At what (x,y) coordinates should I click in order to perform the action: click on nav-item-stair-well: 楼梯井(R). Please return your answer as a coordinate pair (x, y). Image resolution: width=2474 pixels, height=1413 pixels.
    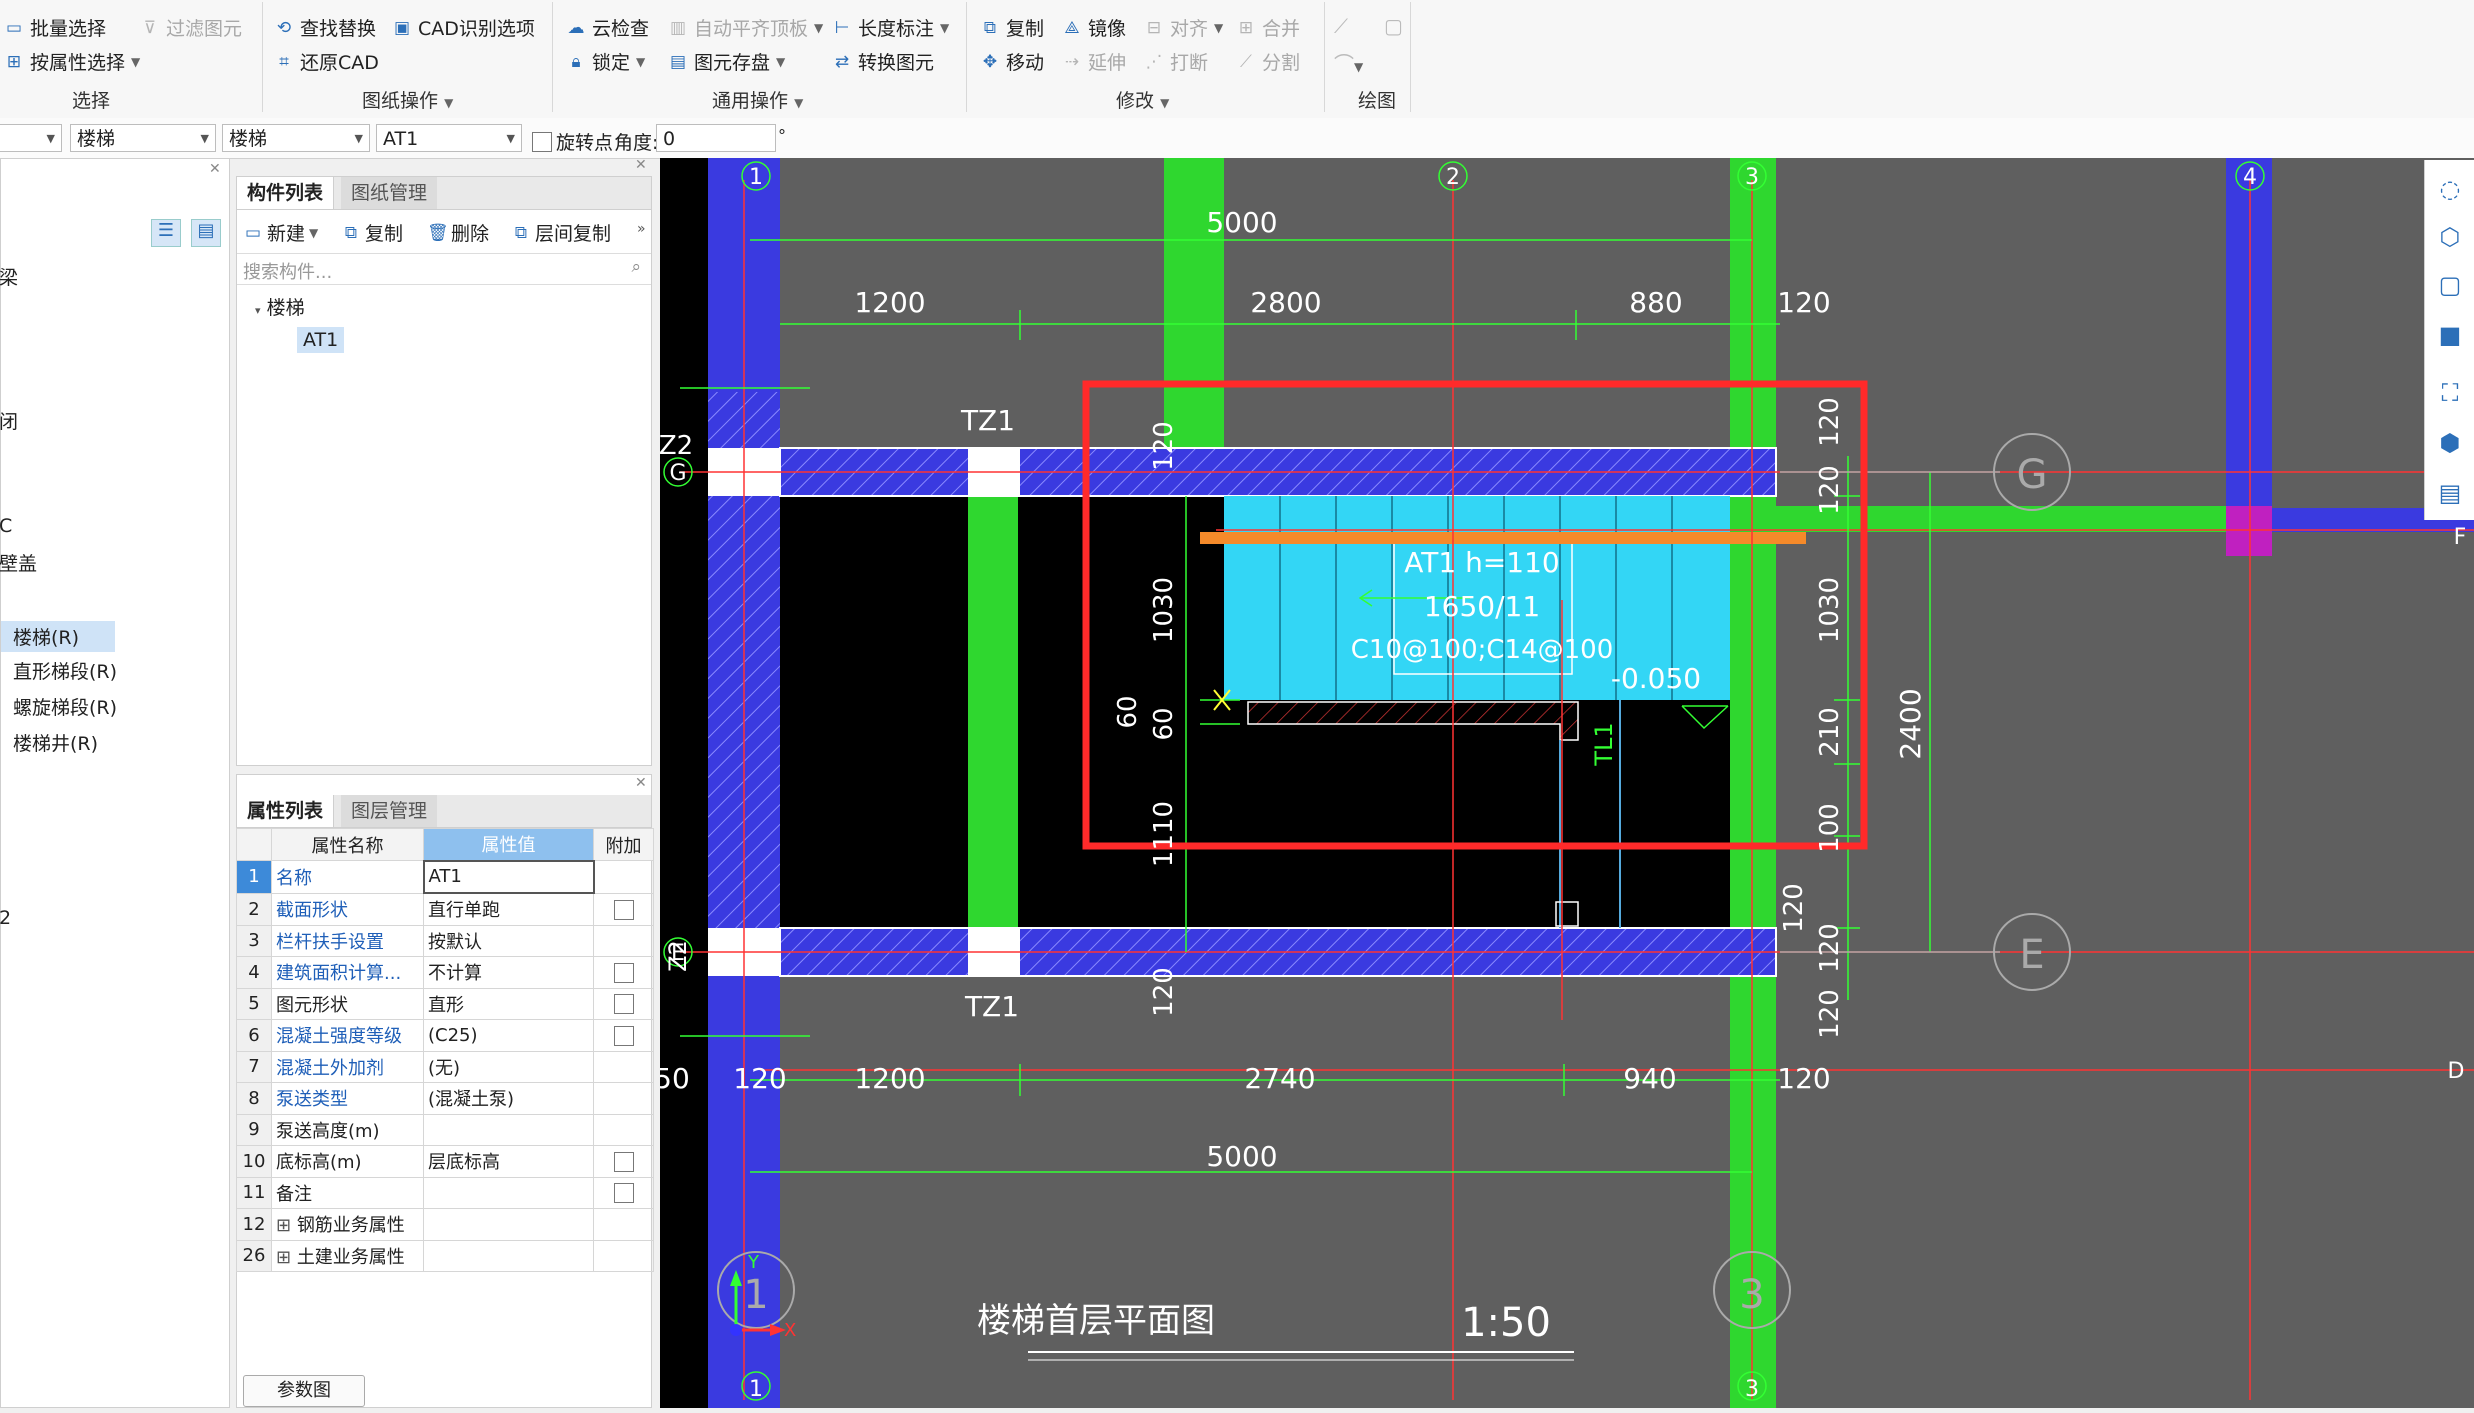
    Looking at the image, I should click on (55, 742).